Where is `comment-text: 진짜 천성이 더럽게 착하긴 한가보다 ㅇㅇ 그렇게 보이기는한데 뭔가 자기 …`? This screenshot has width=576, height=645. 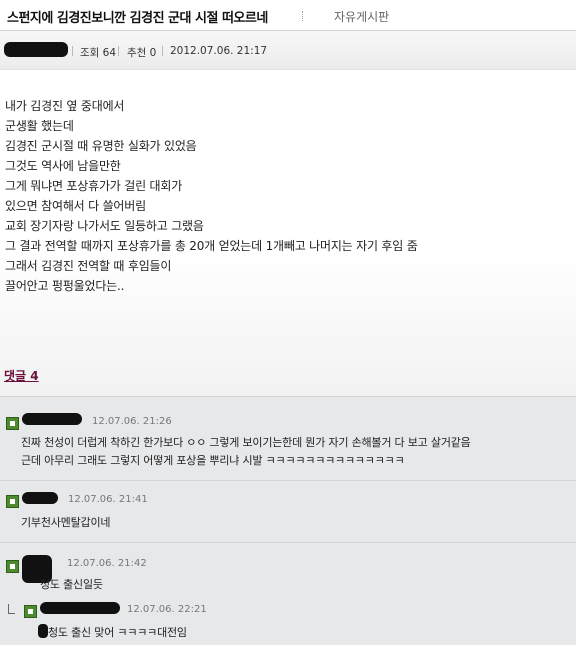 comment-text: 진짜 천성이 더럽게 착하긴 한가보다 ㅇㅇ 그렇게 보이기는한데 뭔가 자기 … is located at coordinates (246, 442).